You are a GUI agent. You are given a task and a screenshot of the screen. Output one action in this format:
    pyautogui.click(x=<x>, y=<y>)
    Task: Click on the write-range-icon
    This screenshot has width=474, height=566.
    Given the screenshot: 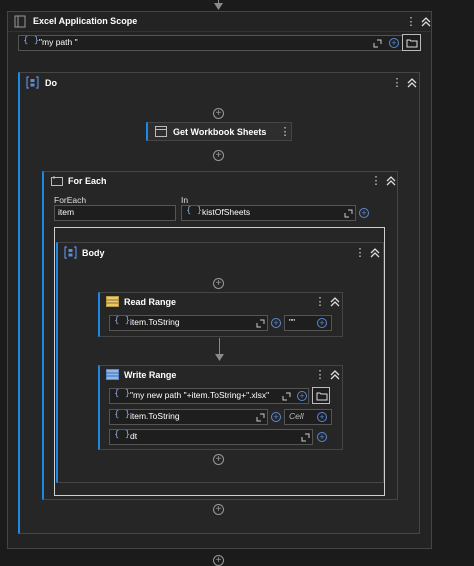 What is the action you would take?
    pyautogui.click(x=112, y=374)
    